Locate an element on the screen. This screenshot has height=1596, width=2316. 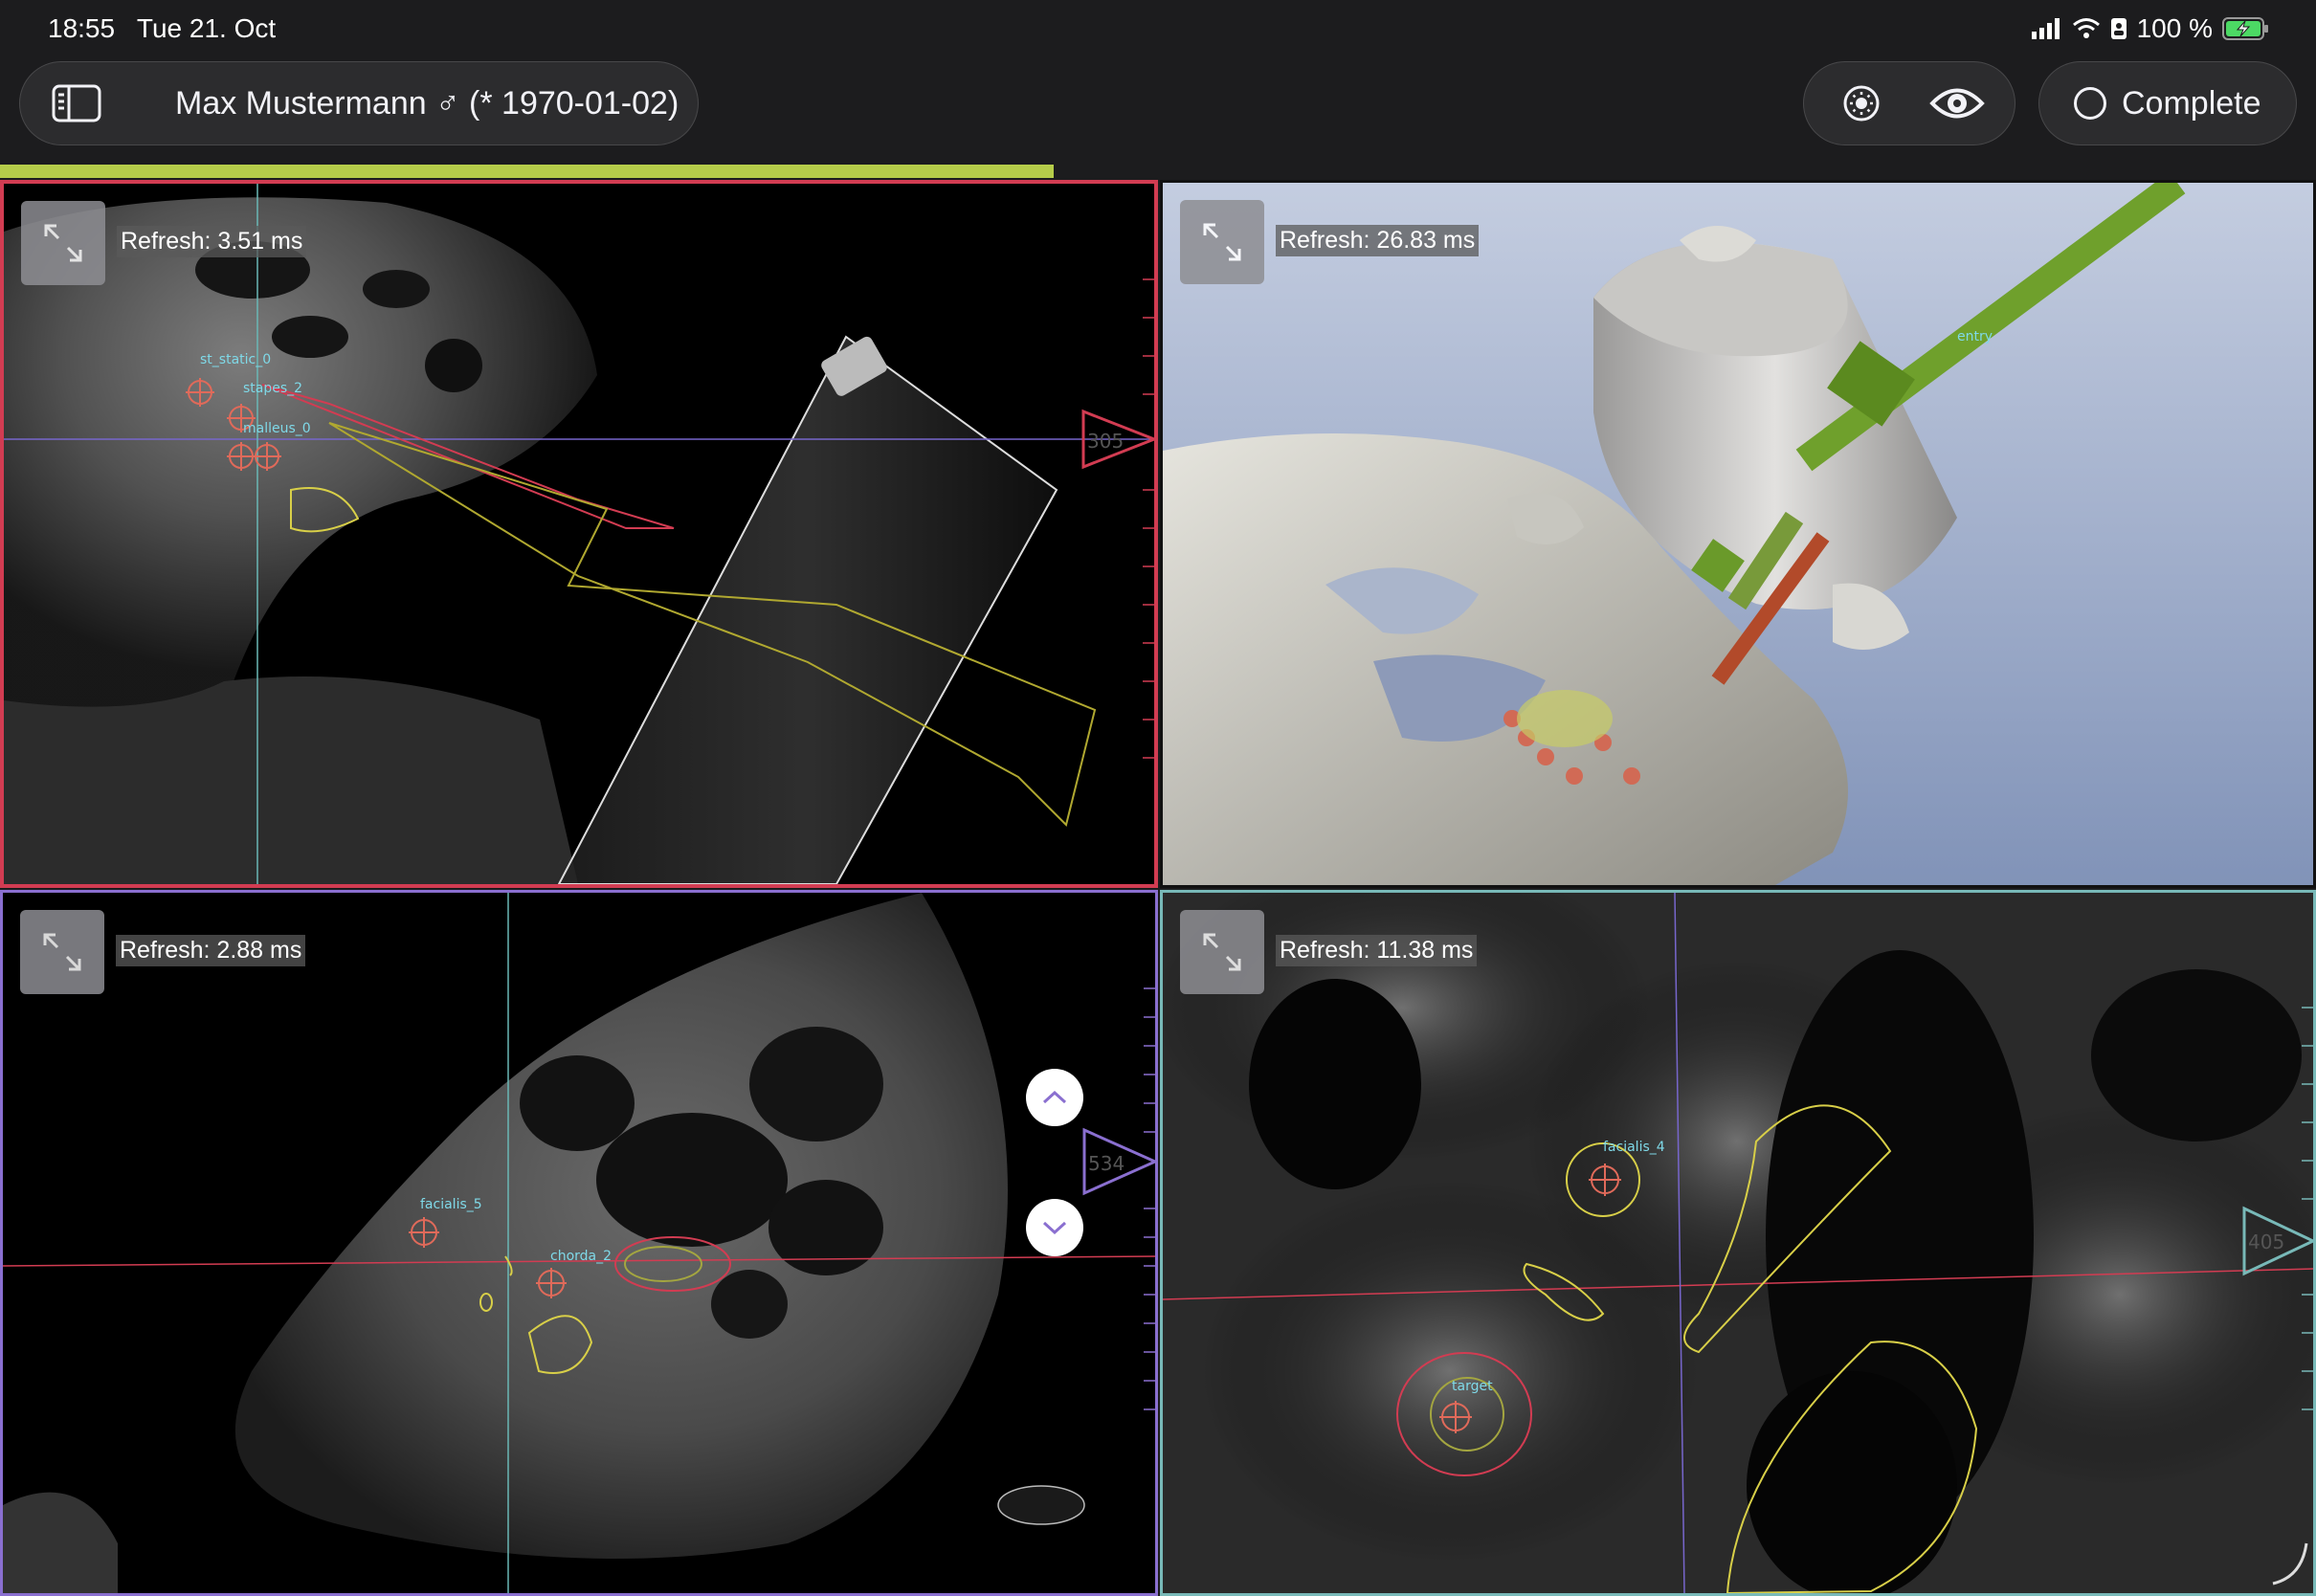
refresh-time: Refresh: 2.88 ms is located at coordinates (211, 951).